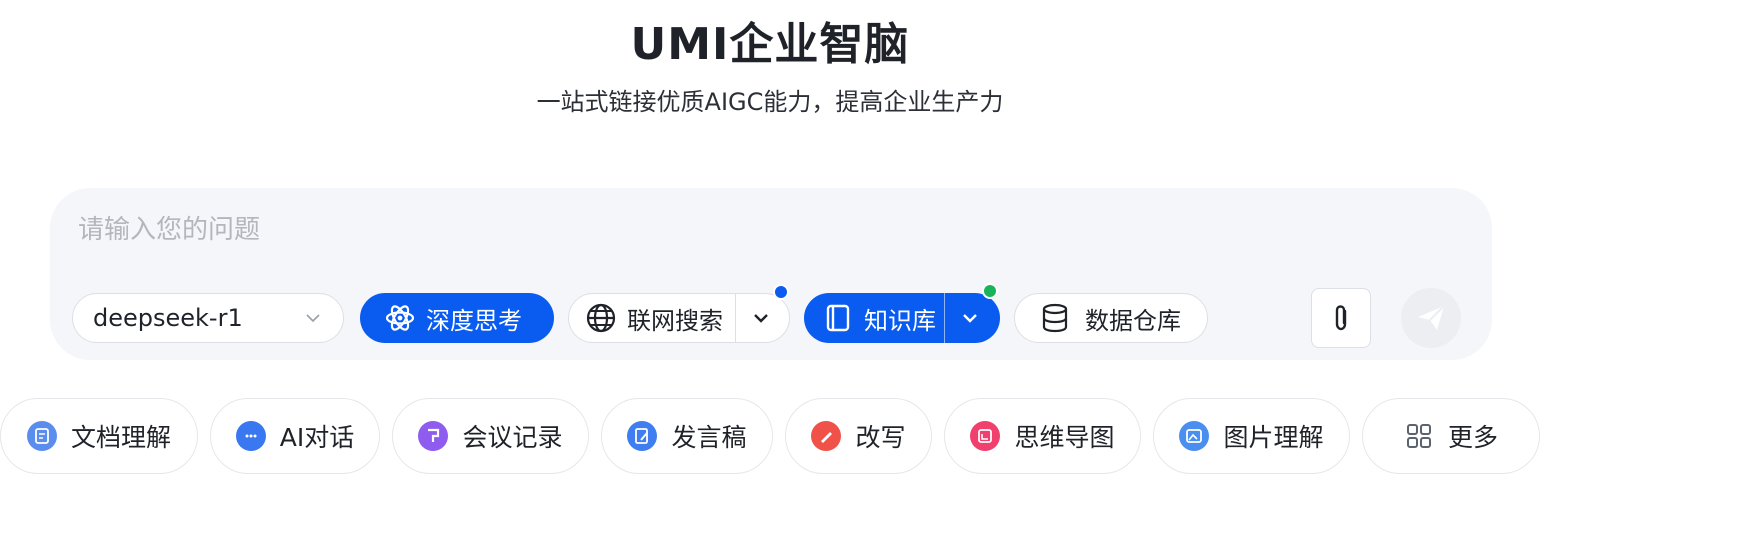 This screenshot has height=546, width=1740. I want to click on quick-action-label: AI对话, so click(317, 437).